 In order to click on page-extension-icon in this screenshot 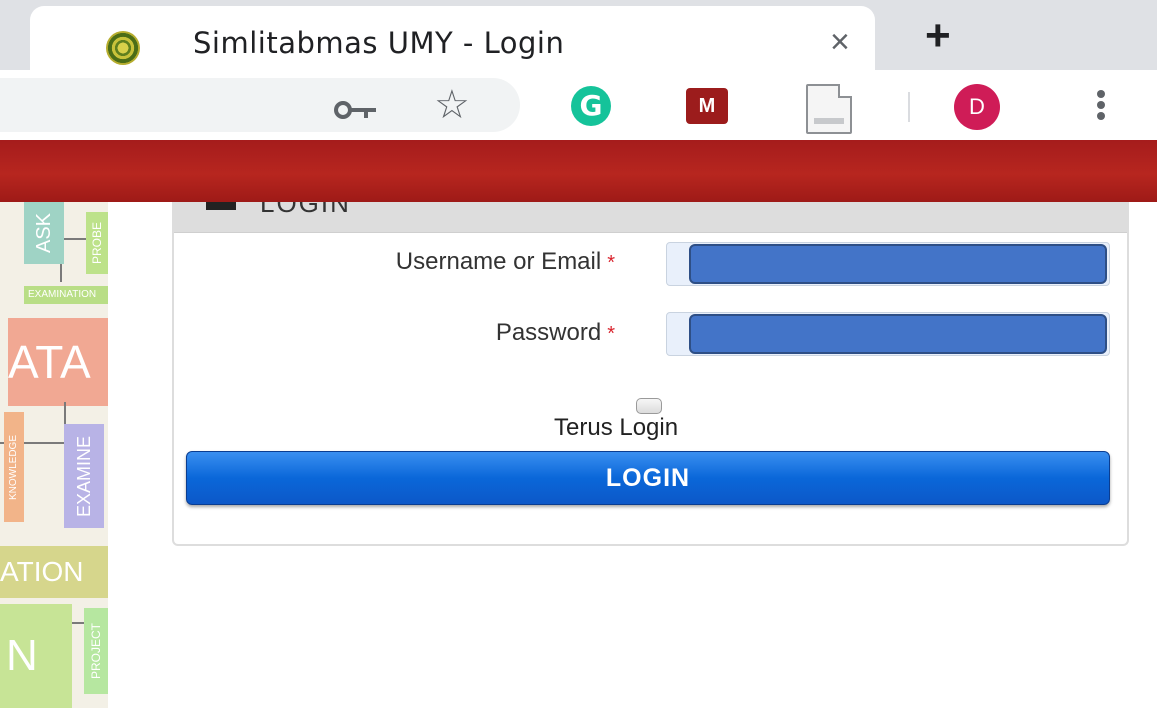, I will do `click(829, 109)`.